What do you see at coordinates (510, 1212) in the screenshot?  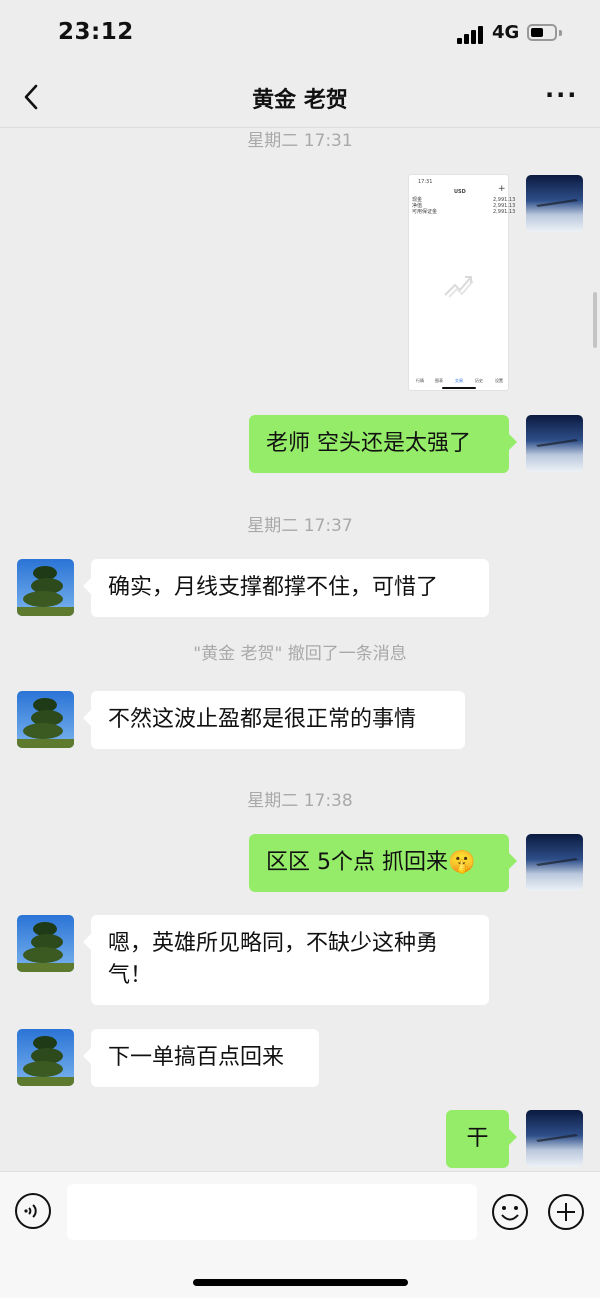 I see `emoji-icon` at bounding box center [510, 1212].